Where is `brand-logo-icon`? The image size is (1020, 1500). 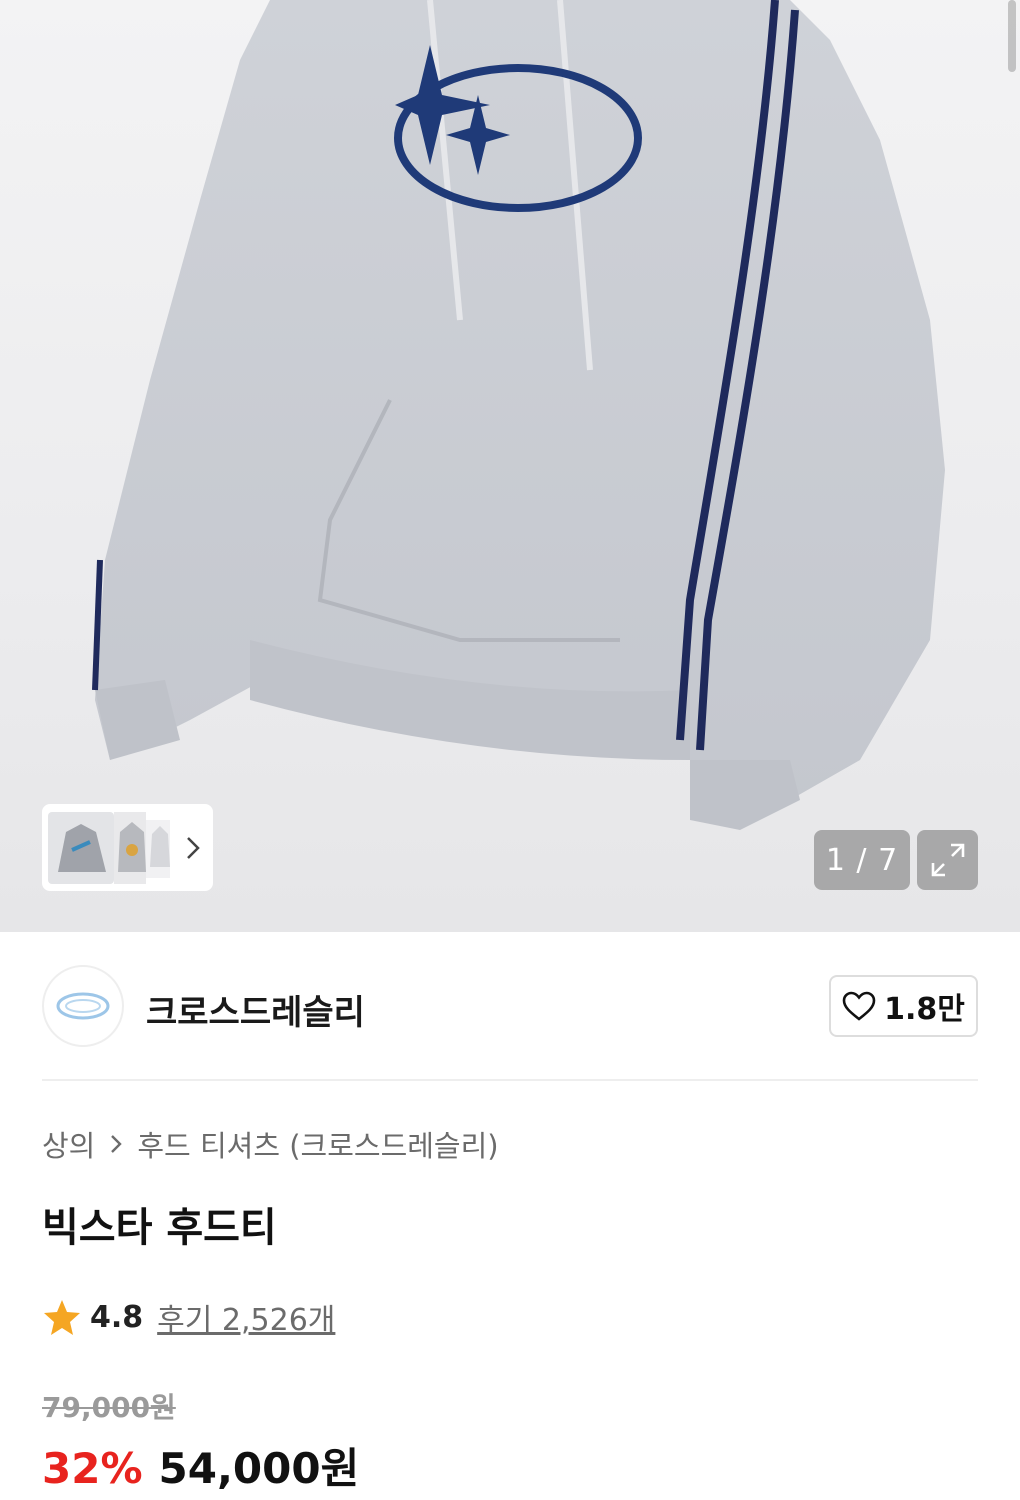 brand-logo-icon is located at coordinates (83, 1006).